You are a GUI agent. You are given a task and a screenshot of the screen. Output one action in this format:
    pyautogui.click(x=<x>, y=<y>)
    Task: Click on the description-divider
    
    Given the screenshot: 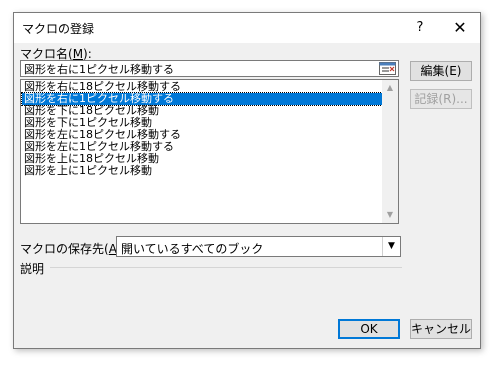 What is the action you would take?
    pyautogui.click(x=226, y=267)
    